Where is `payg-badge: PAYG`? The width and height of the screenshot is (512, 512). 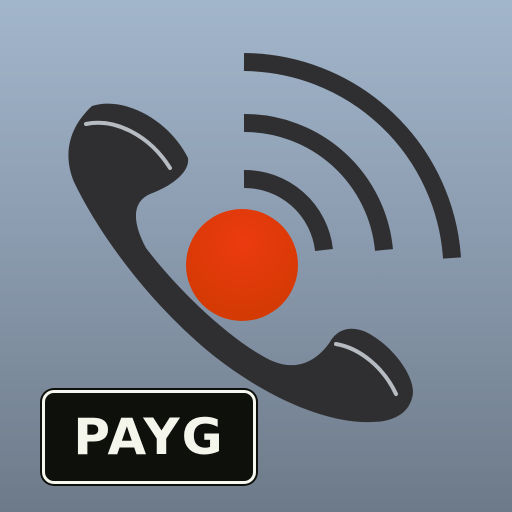
payg-badge: PAYG is located at coordinates (149, 437).